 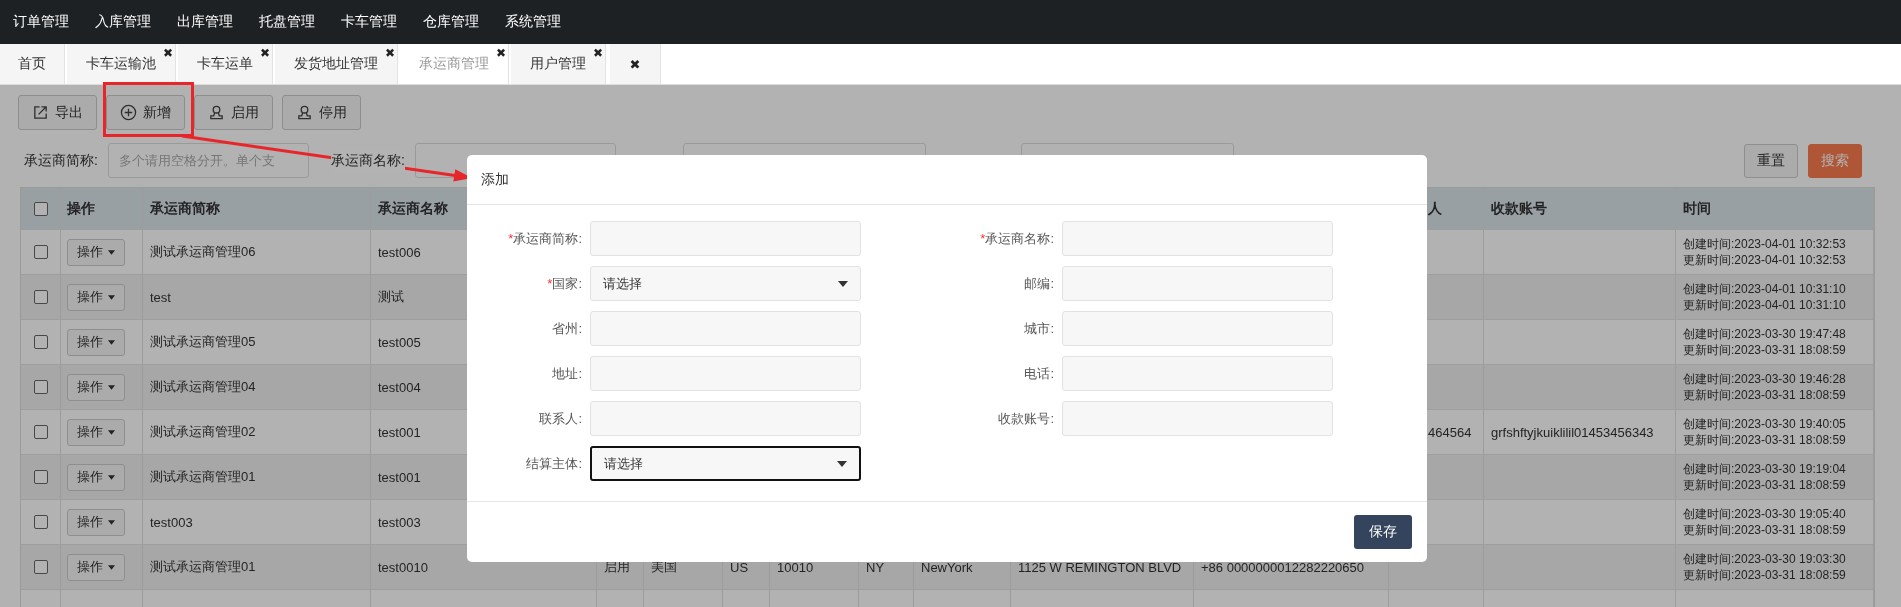 What do you see at coordinates (336, 64) in the screenshot?
I see `tab: 发货地址管理 ✖` at bounding box center [336, 64].